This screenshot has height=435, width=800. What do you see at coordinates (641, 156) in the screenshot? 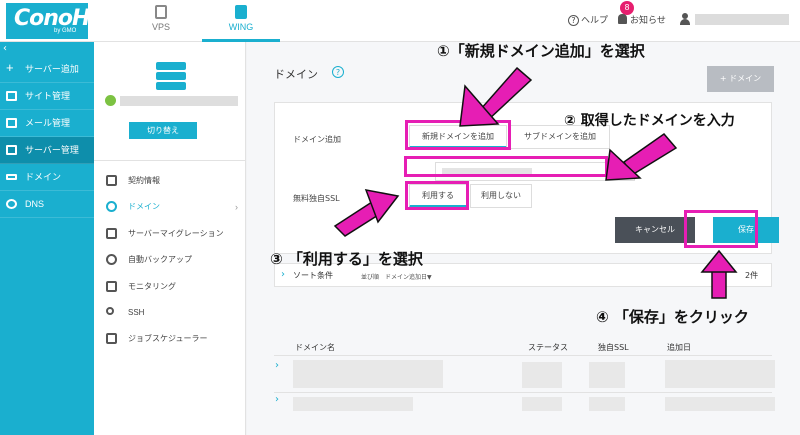
I see `arrow-step2` at bounding box center [641, 156].